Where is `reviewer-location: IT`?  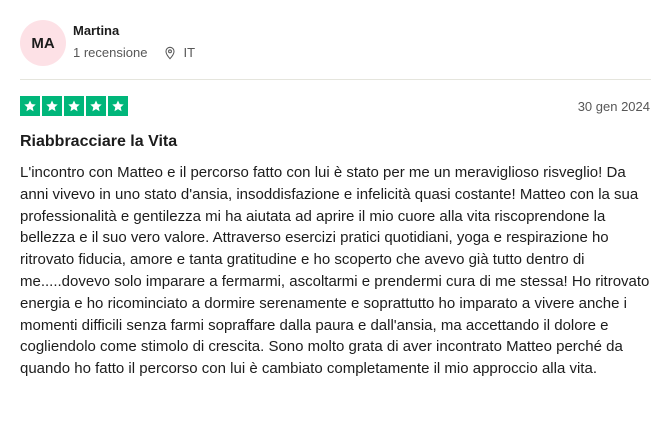 reviewer-location: IT is located at coordinates (179, 52).